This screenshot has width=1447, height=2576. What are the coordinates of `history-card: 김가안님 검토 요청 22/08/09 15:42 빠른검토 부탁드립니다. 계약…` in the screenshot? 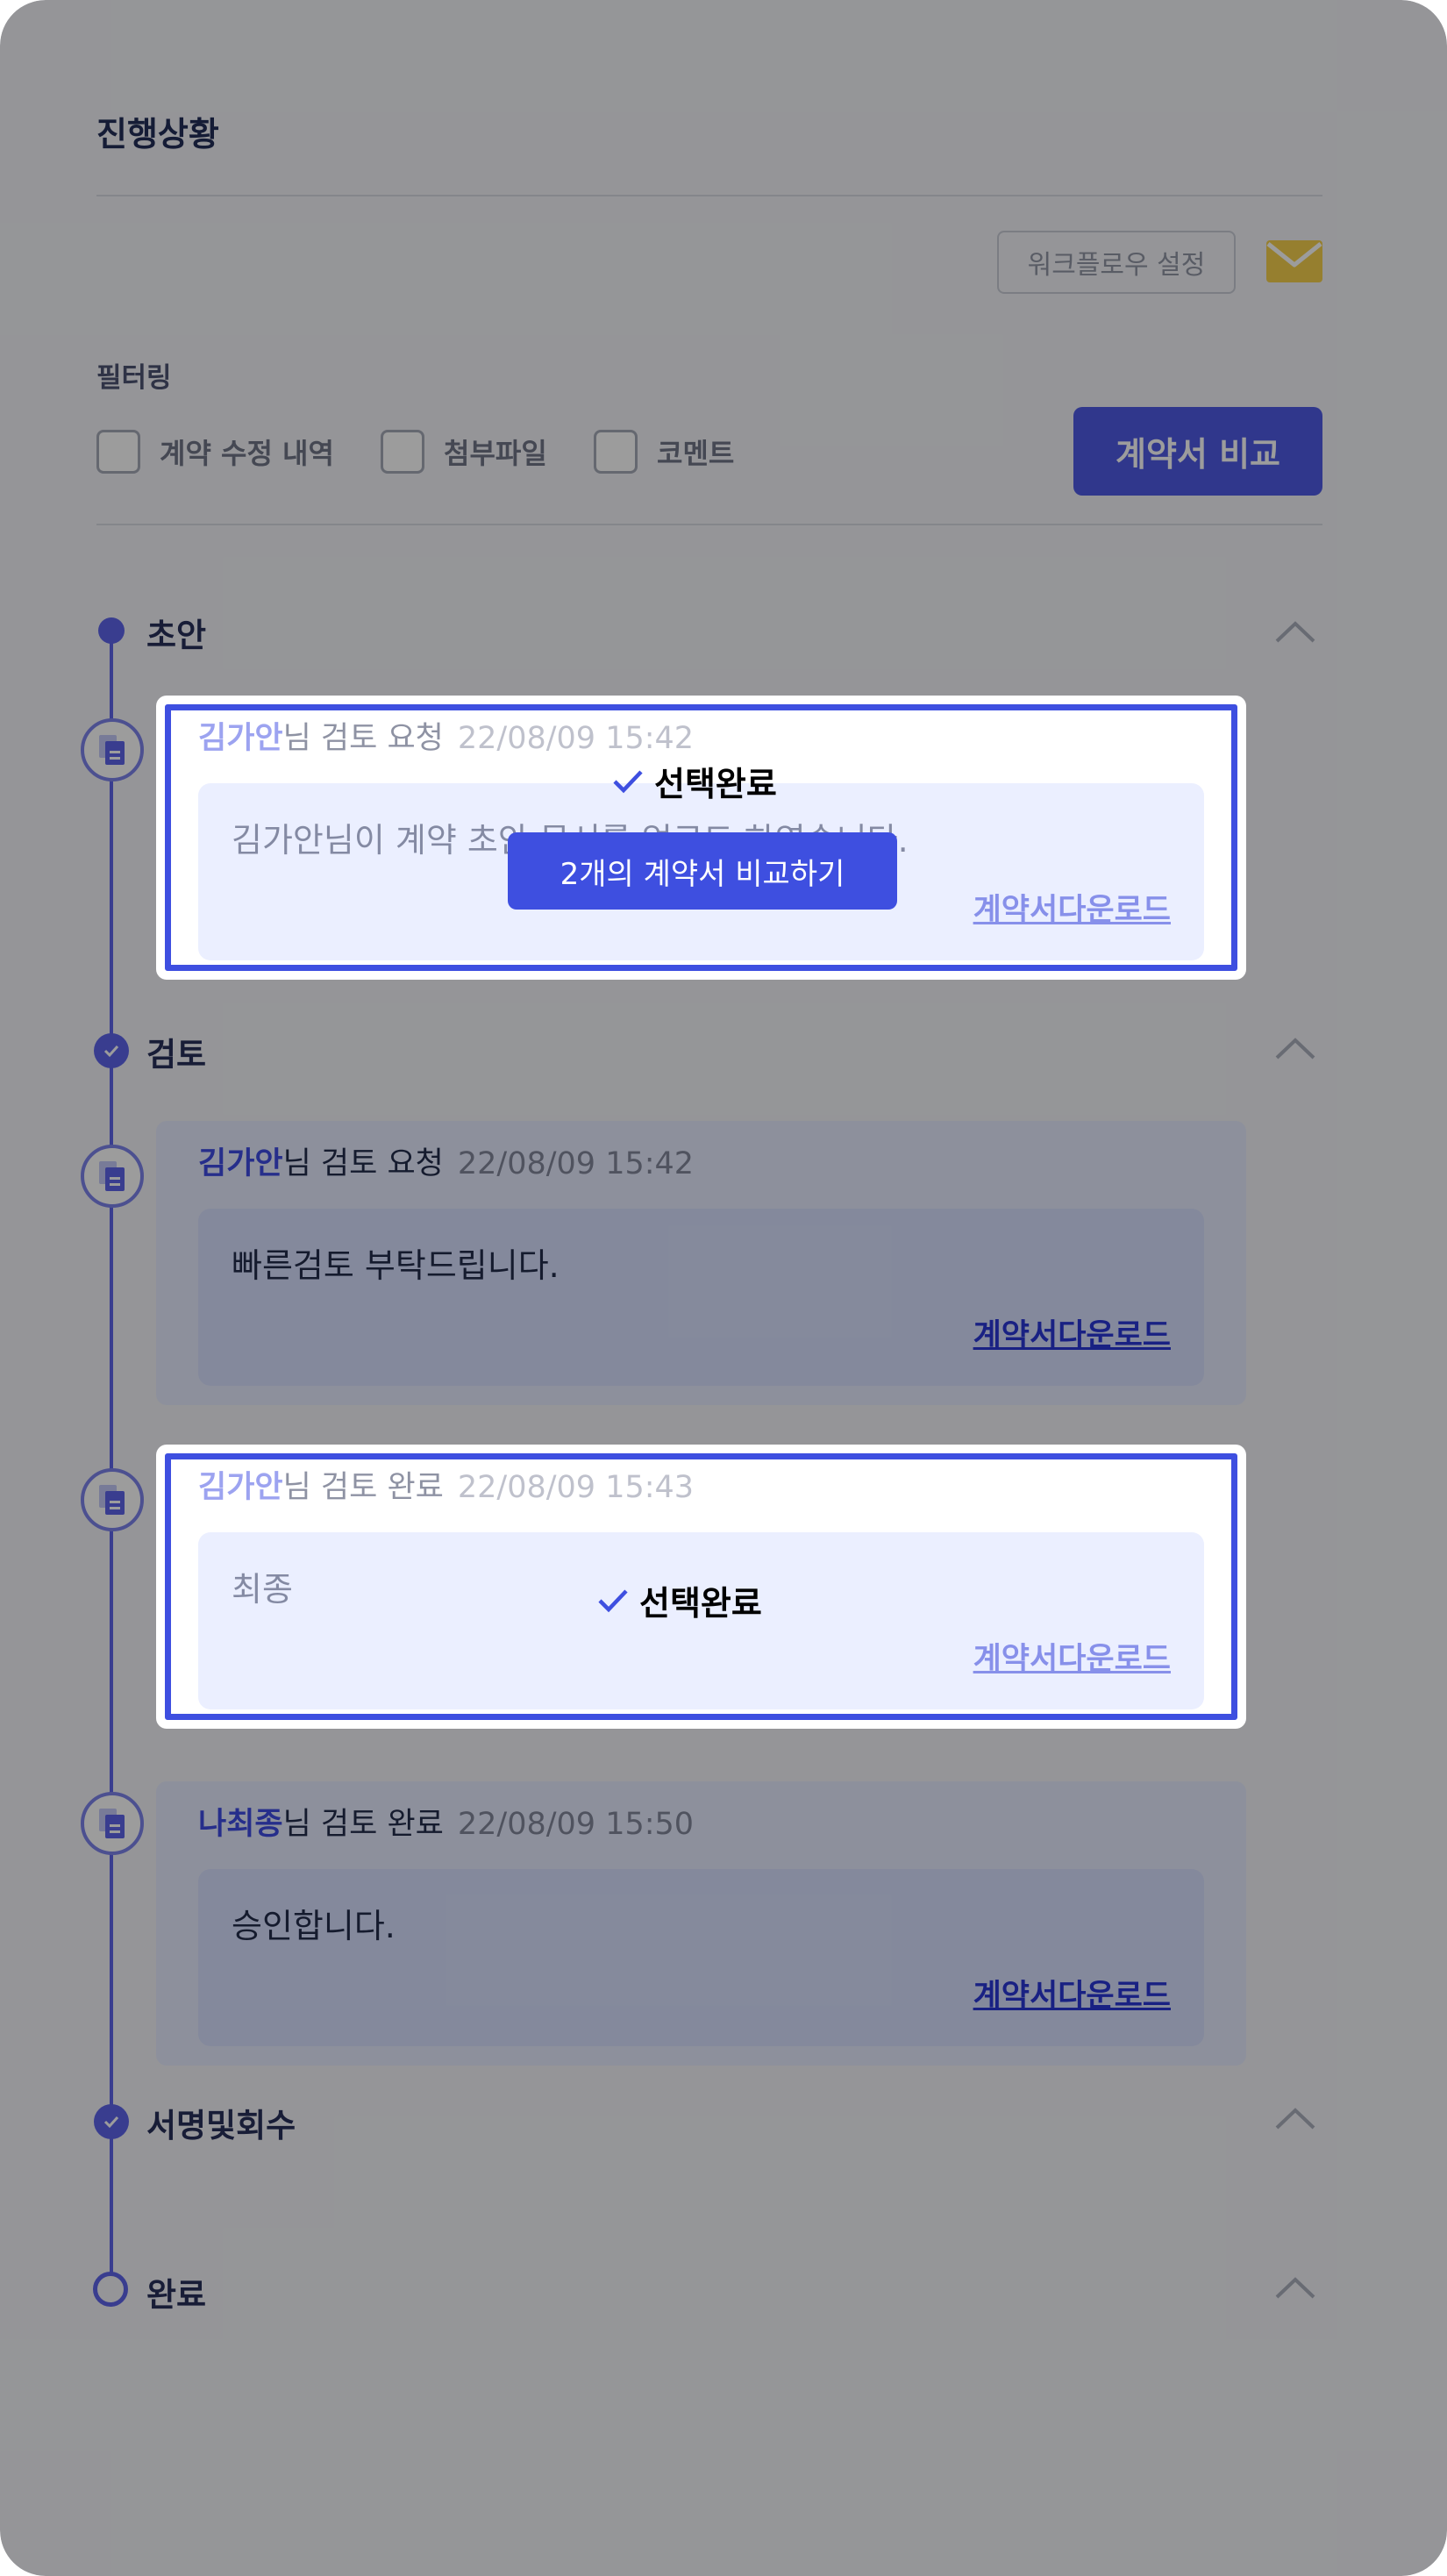 It's located at (701, 1263).